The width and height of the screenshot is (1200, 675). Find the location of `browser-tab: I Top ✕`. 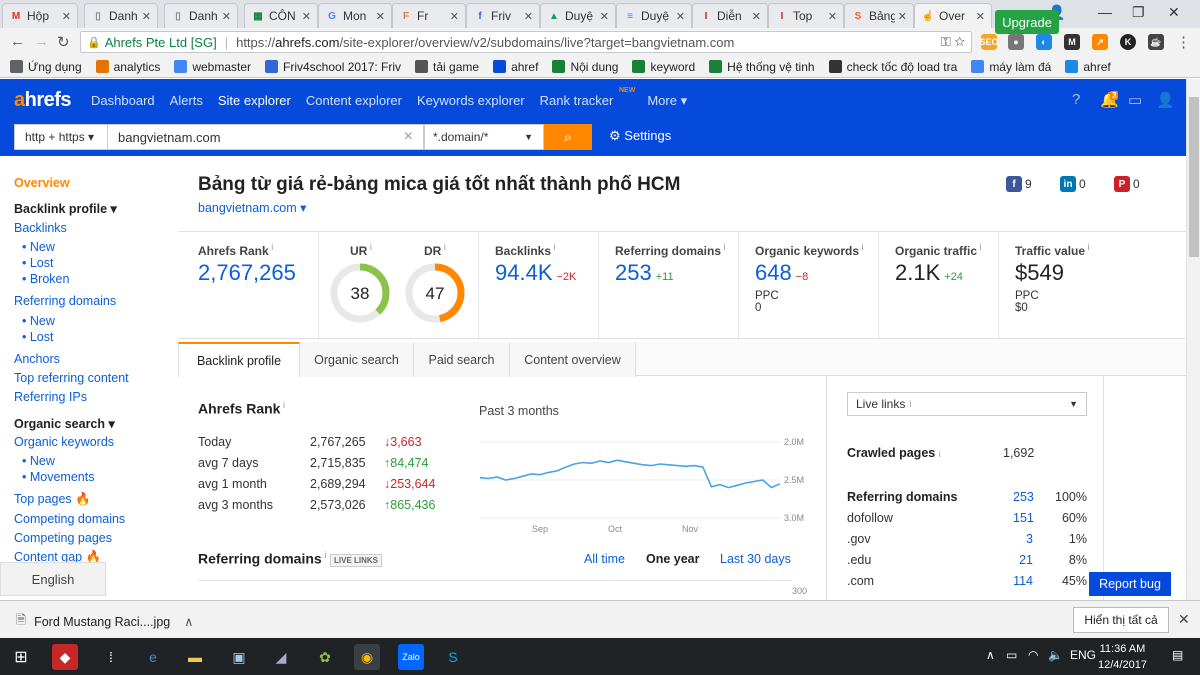

browser-tab: I Top ✕ is located at coordinates (806, 15).